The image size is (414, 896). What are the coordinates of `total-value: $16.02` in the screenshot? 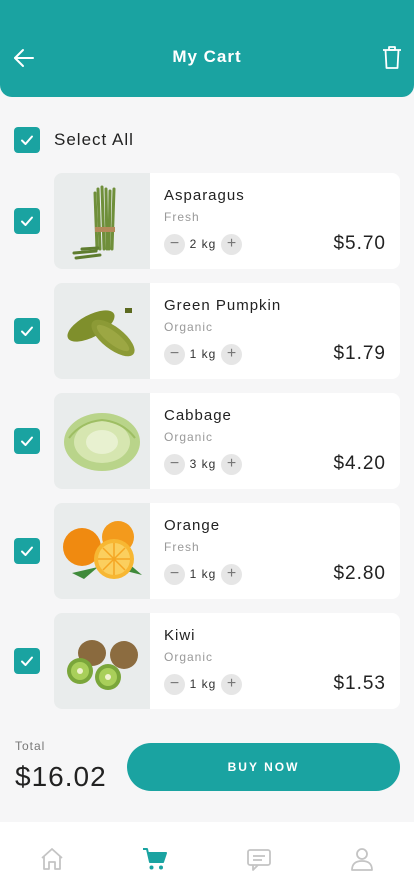 It's located at (61, 776).